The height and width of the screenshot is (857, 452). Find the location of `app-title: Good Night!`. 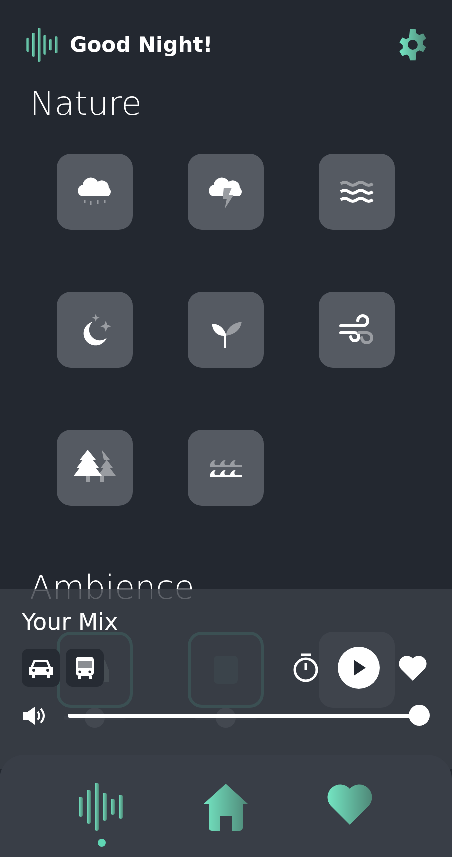

app-title: Good Night! is located at coordinates (141, 45).